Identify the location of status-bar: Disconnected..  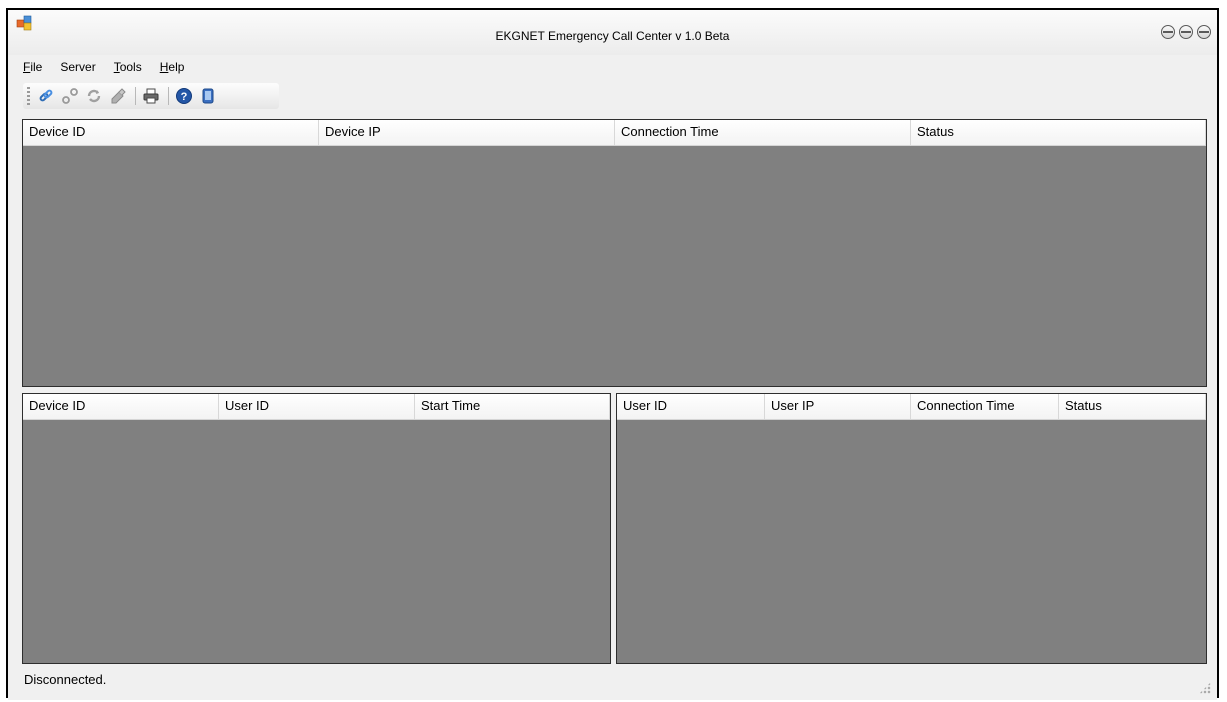
(612, 683).